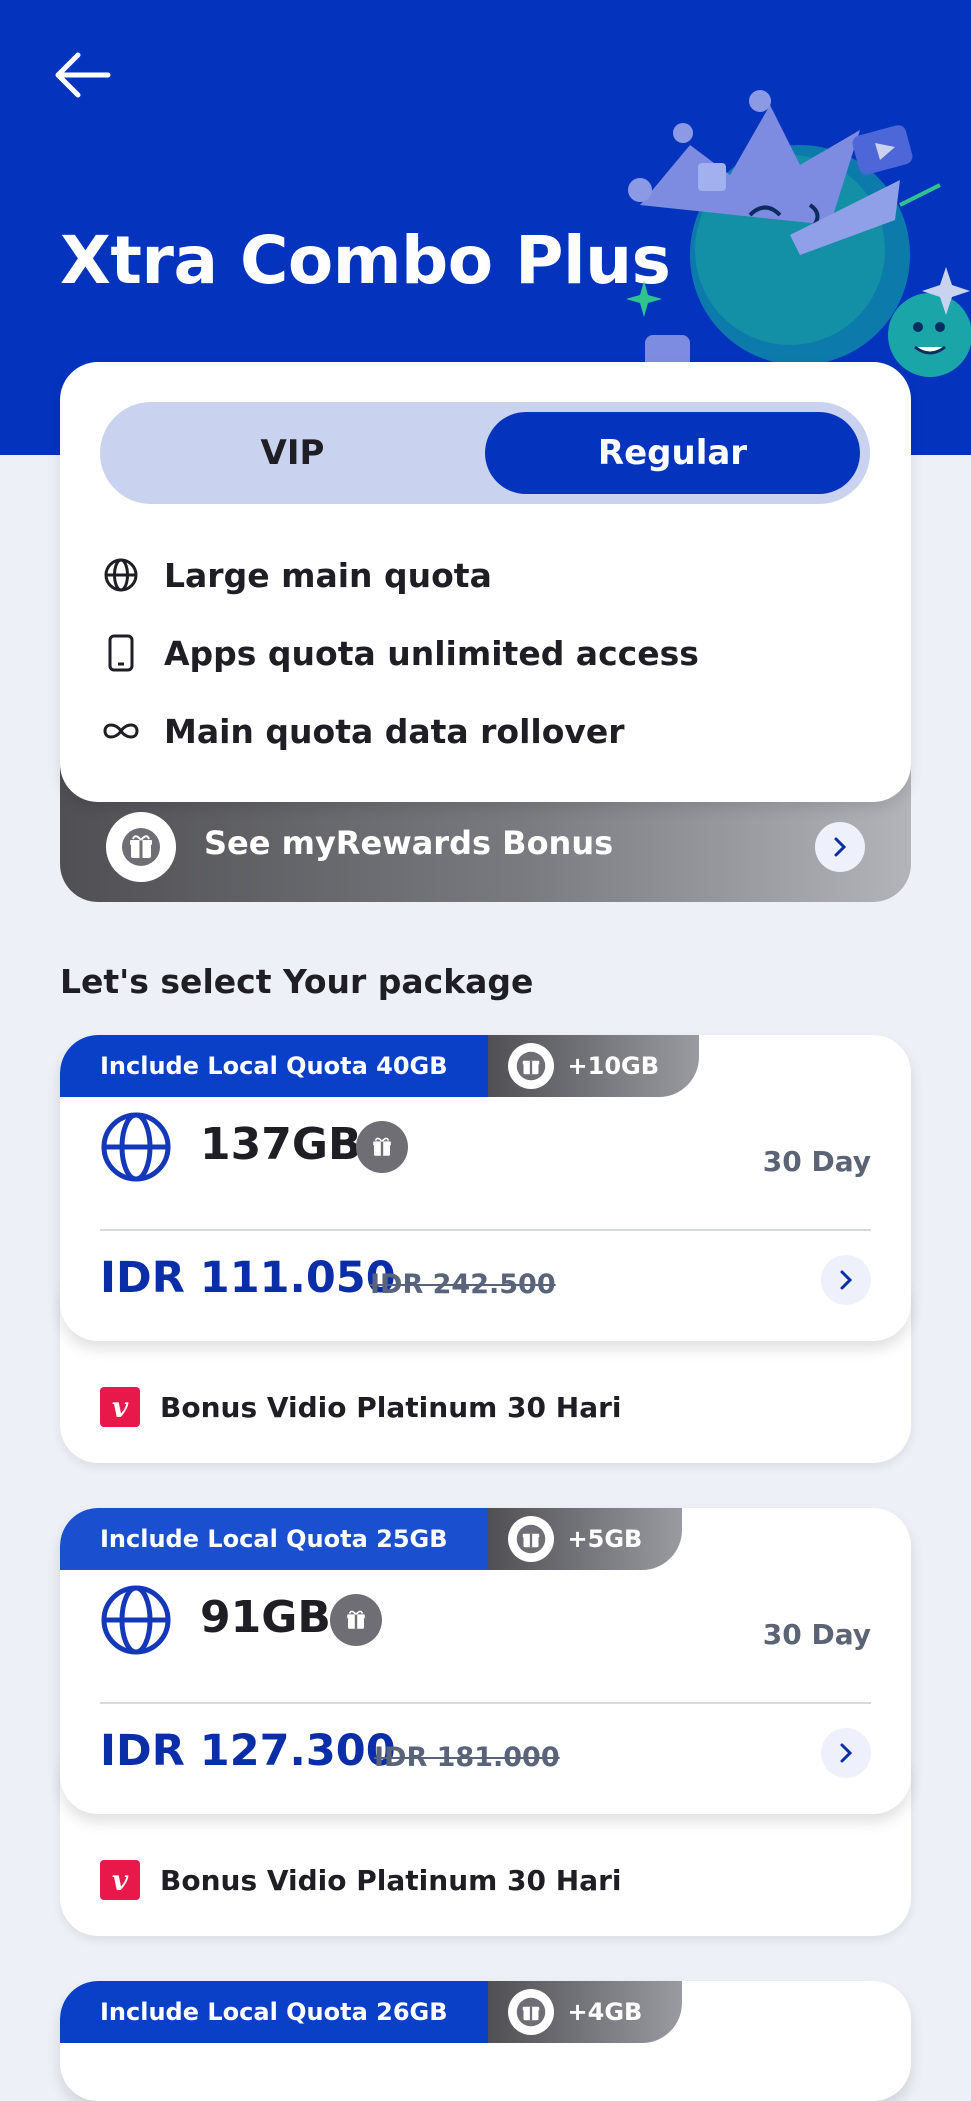 This screenshot has width=971, height=2101. What do you see at coordinates (467, 1757) in the screenshot?
I see `old-price: IDR 181.000` at bounding box center [467, 1757].